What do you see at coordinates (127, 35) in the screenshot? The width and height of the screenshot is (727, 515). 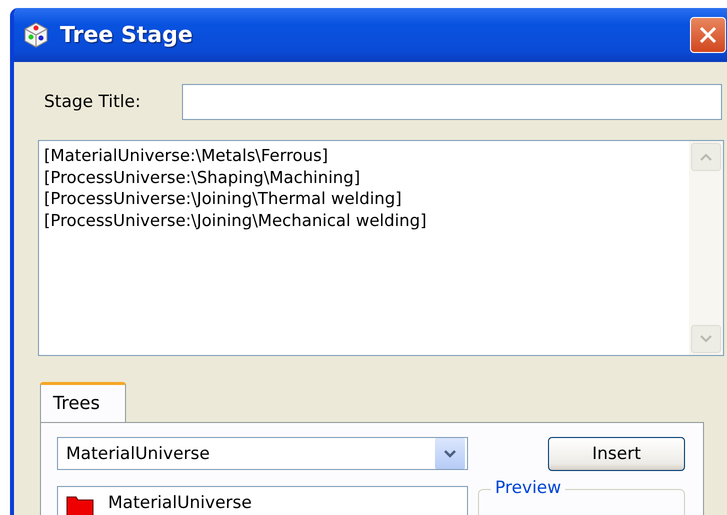 I see `window-title: Tree Stage` at bounding box center [127, 35].